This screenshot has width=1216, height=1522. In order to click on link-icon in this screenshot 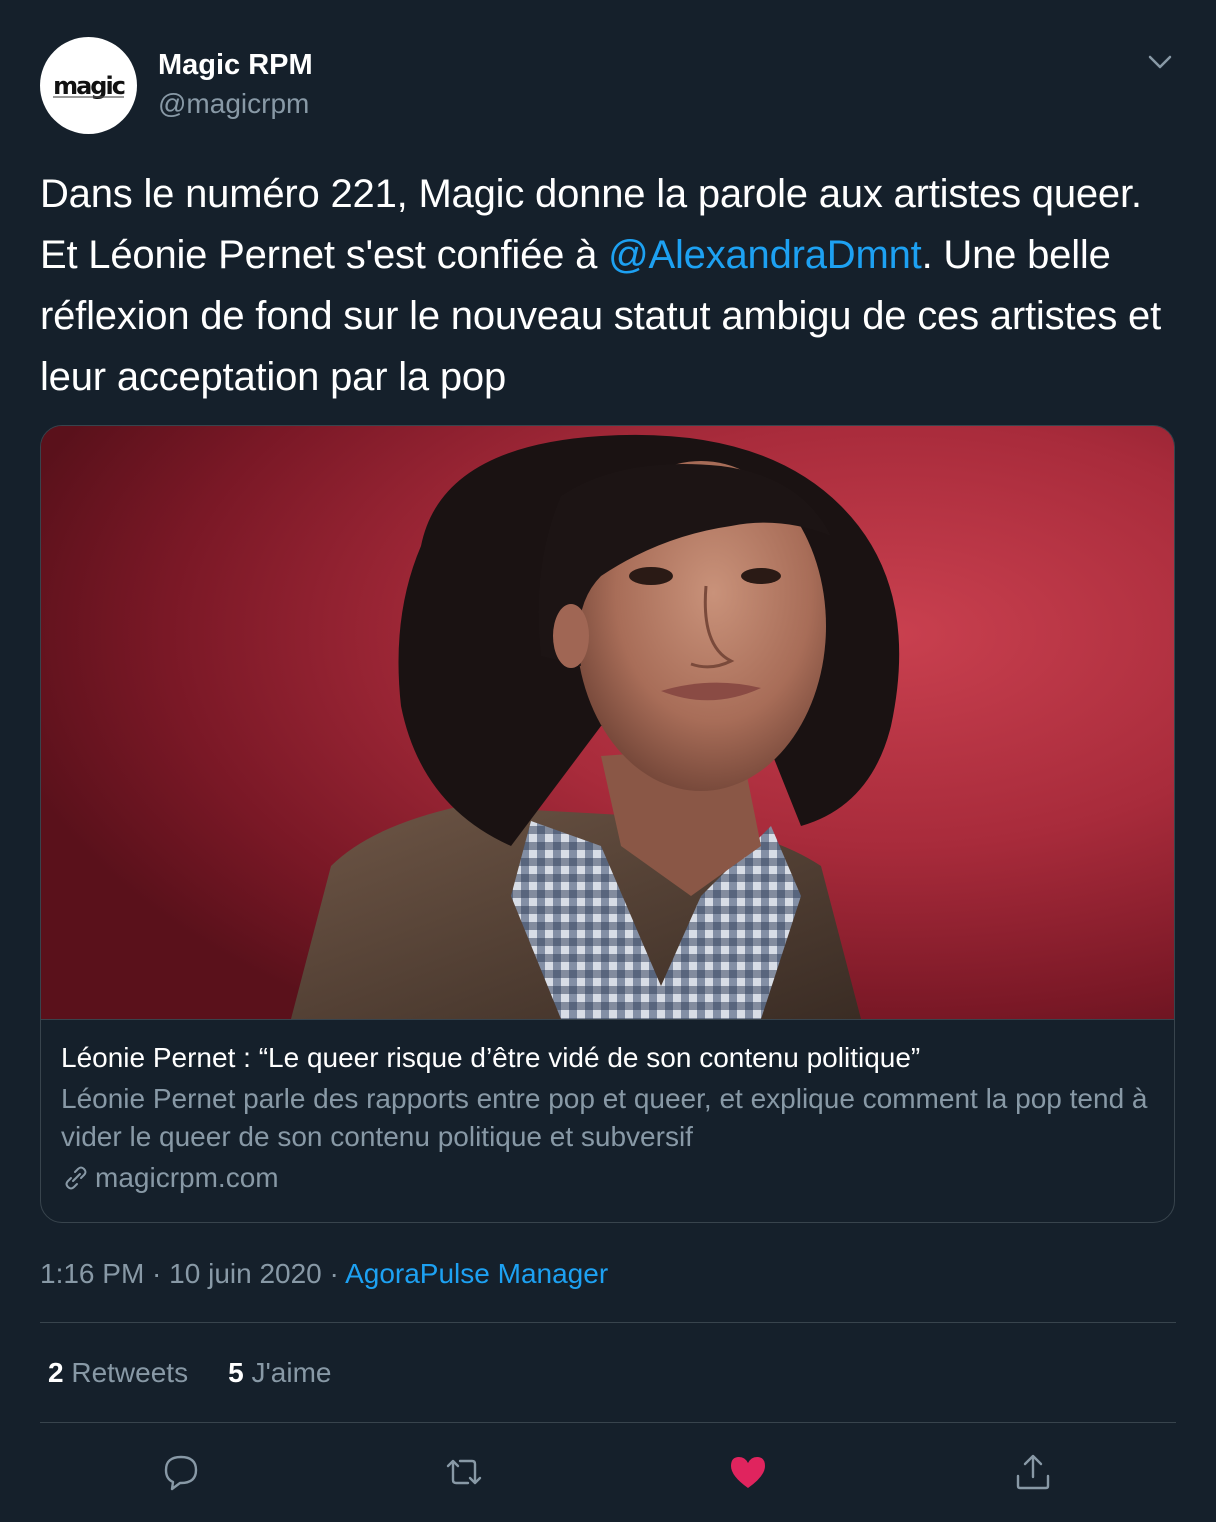, I will do `click(76, 1178)`.